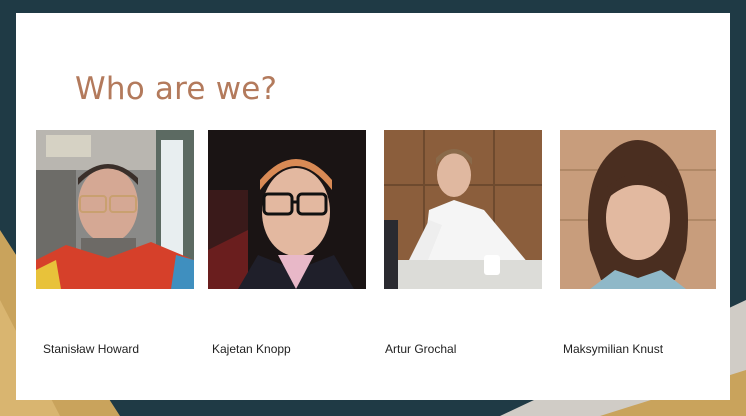 The width and height of the screenshot is (746, 416). I want to click on team-member-name-2: Kajetan Knopp, so click(251, 349).